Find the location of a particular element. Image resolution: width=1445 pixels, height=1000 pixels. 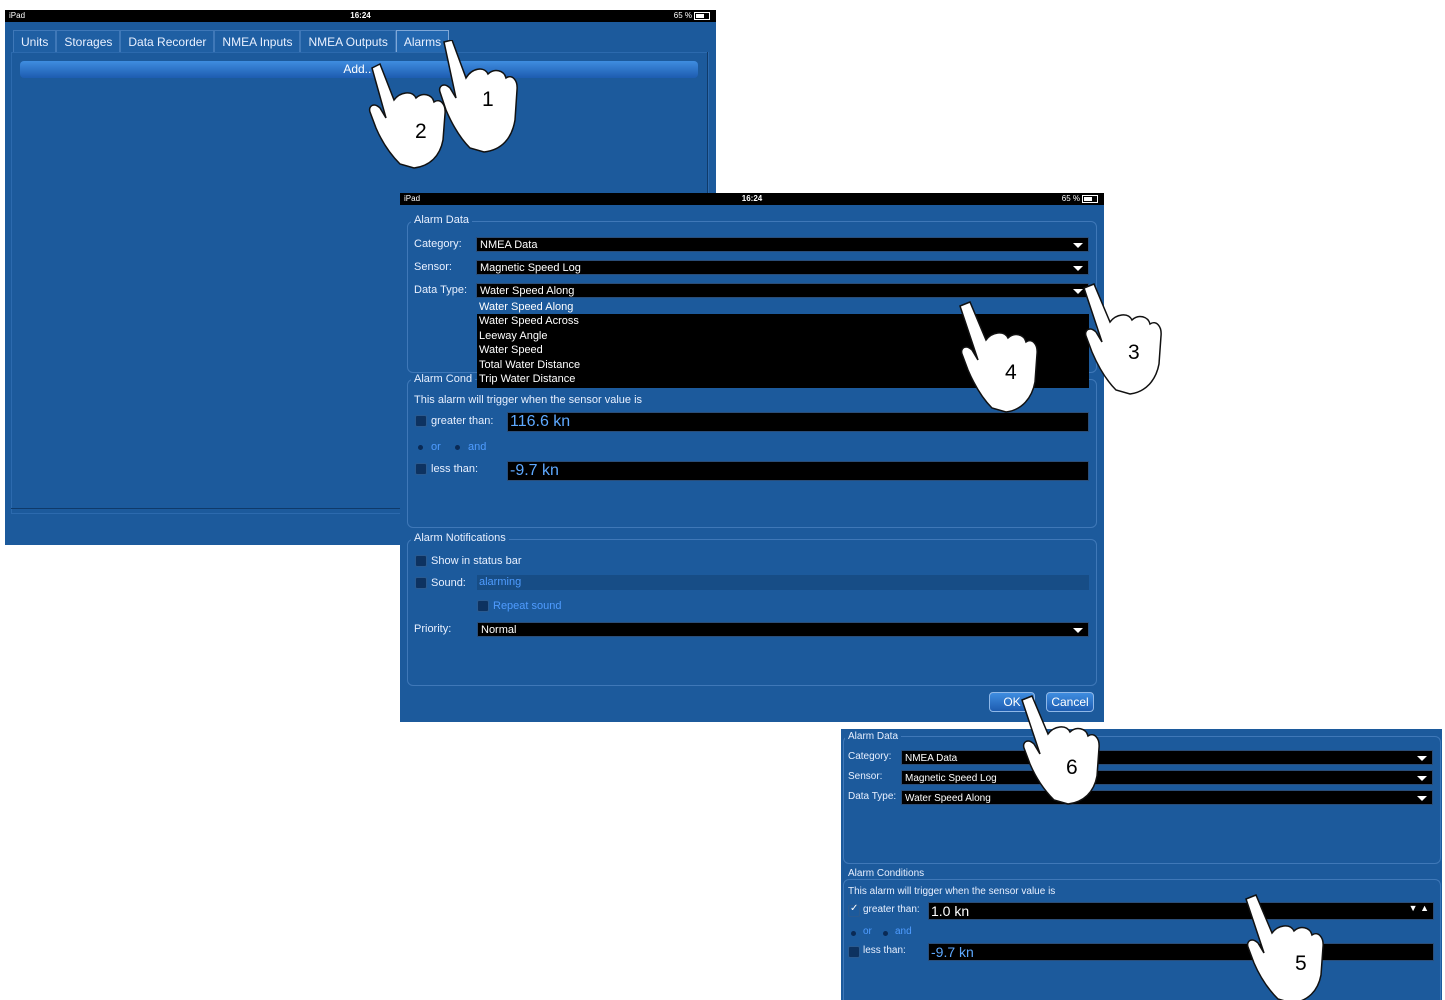

tab-units: Units is located at coordinates (35, 41).